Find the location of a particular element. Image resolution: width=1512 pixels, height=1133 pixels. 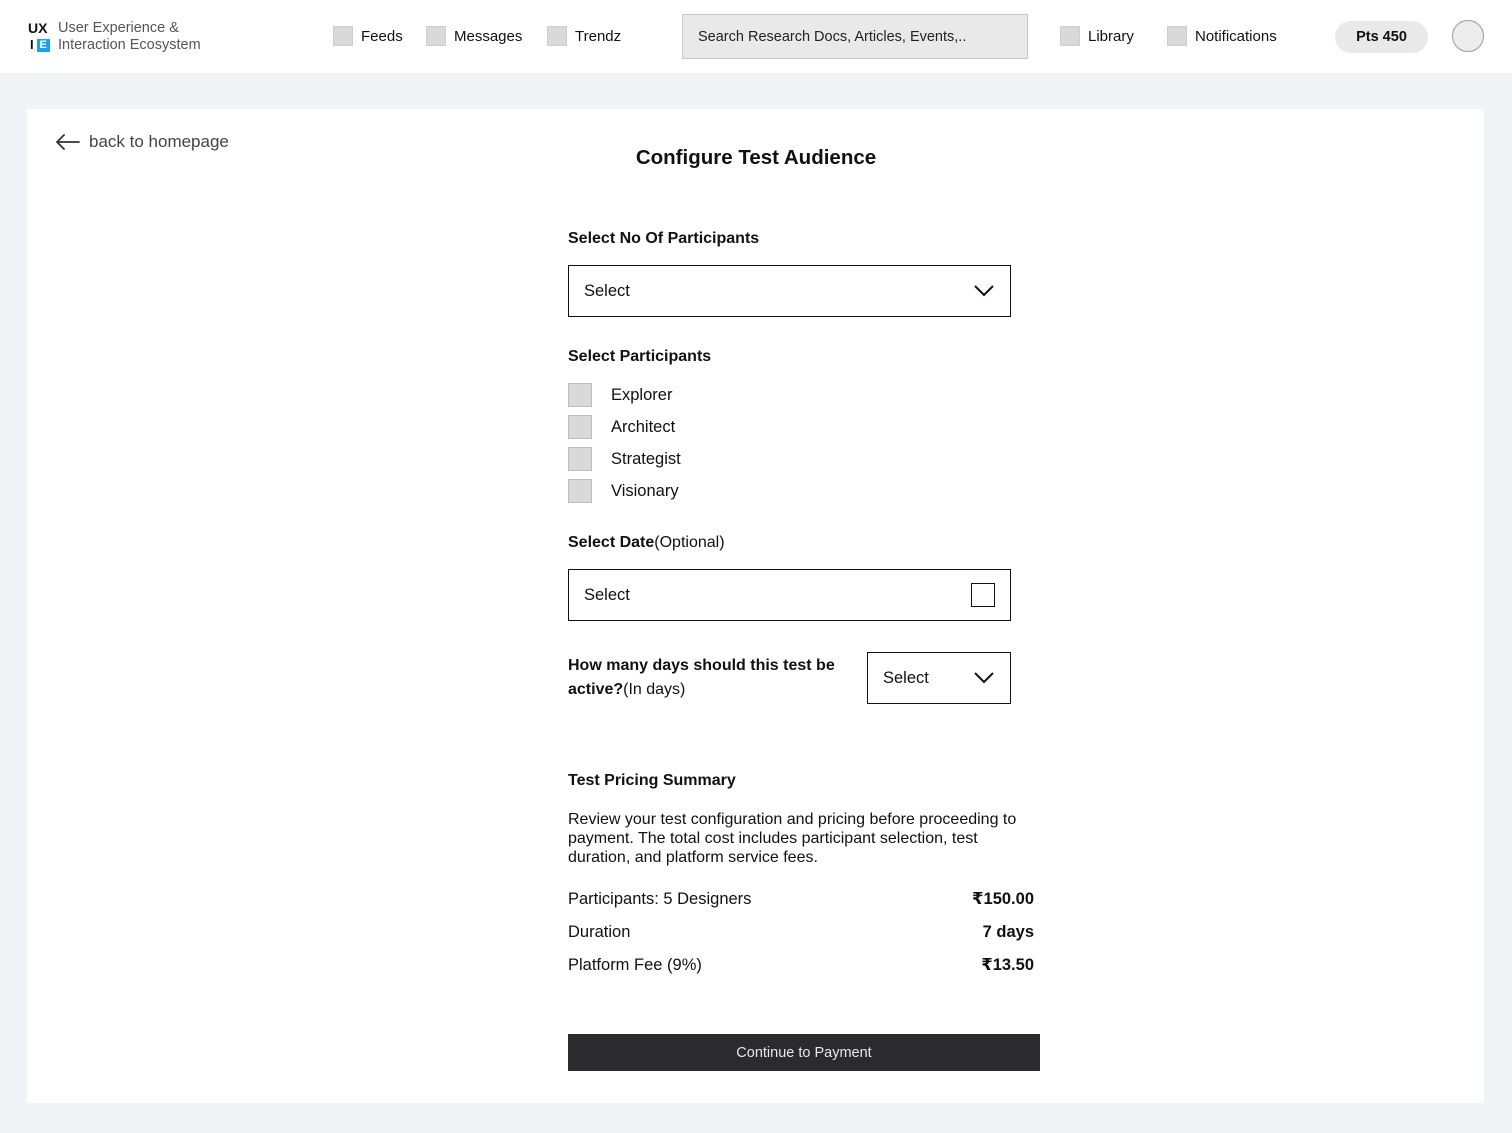

summary-row-participants: Participants: 5 Designers ₹150.00 is located at coordinates (801, 899).